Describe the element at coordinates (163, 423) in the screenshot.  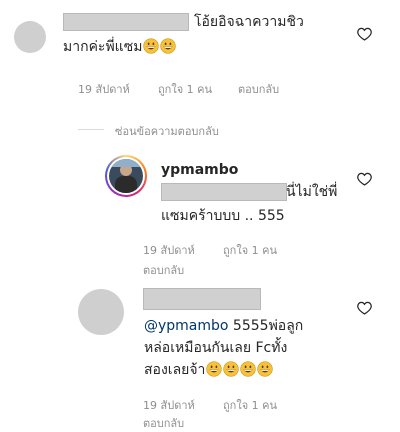
I see `reply2-reply-button: ตอบกลับ` at that location.